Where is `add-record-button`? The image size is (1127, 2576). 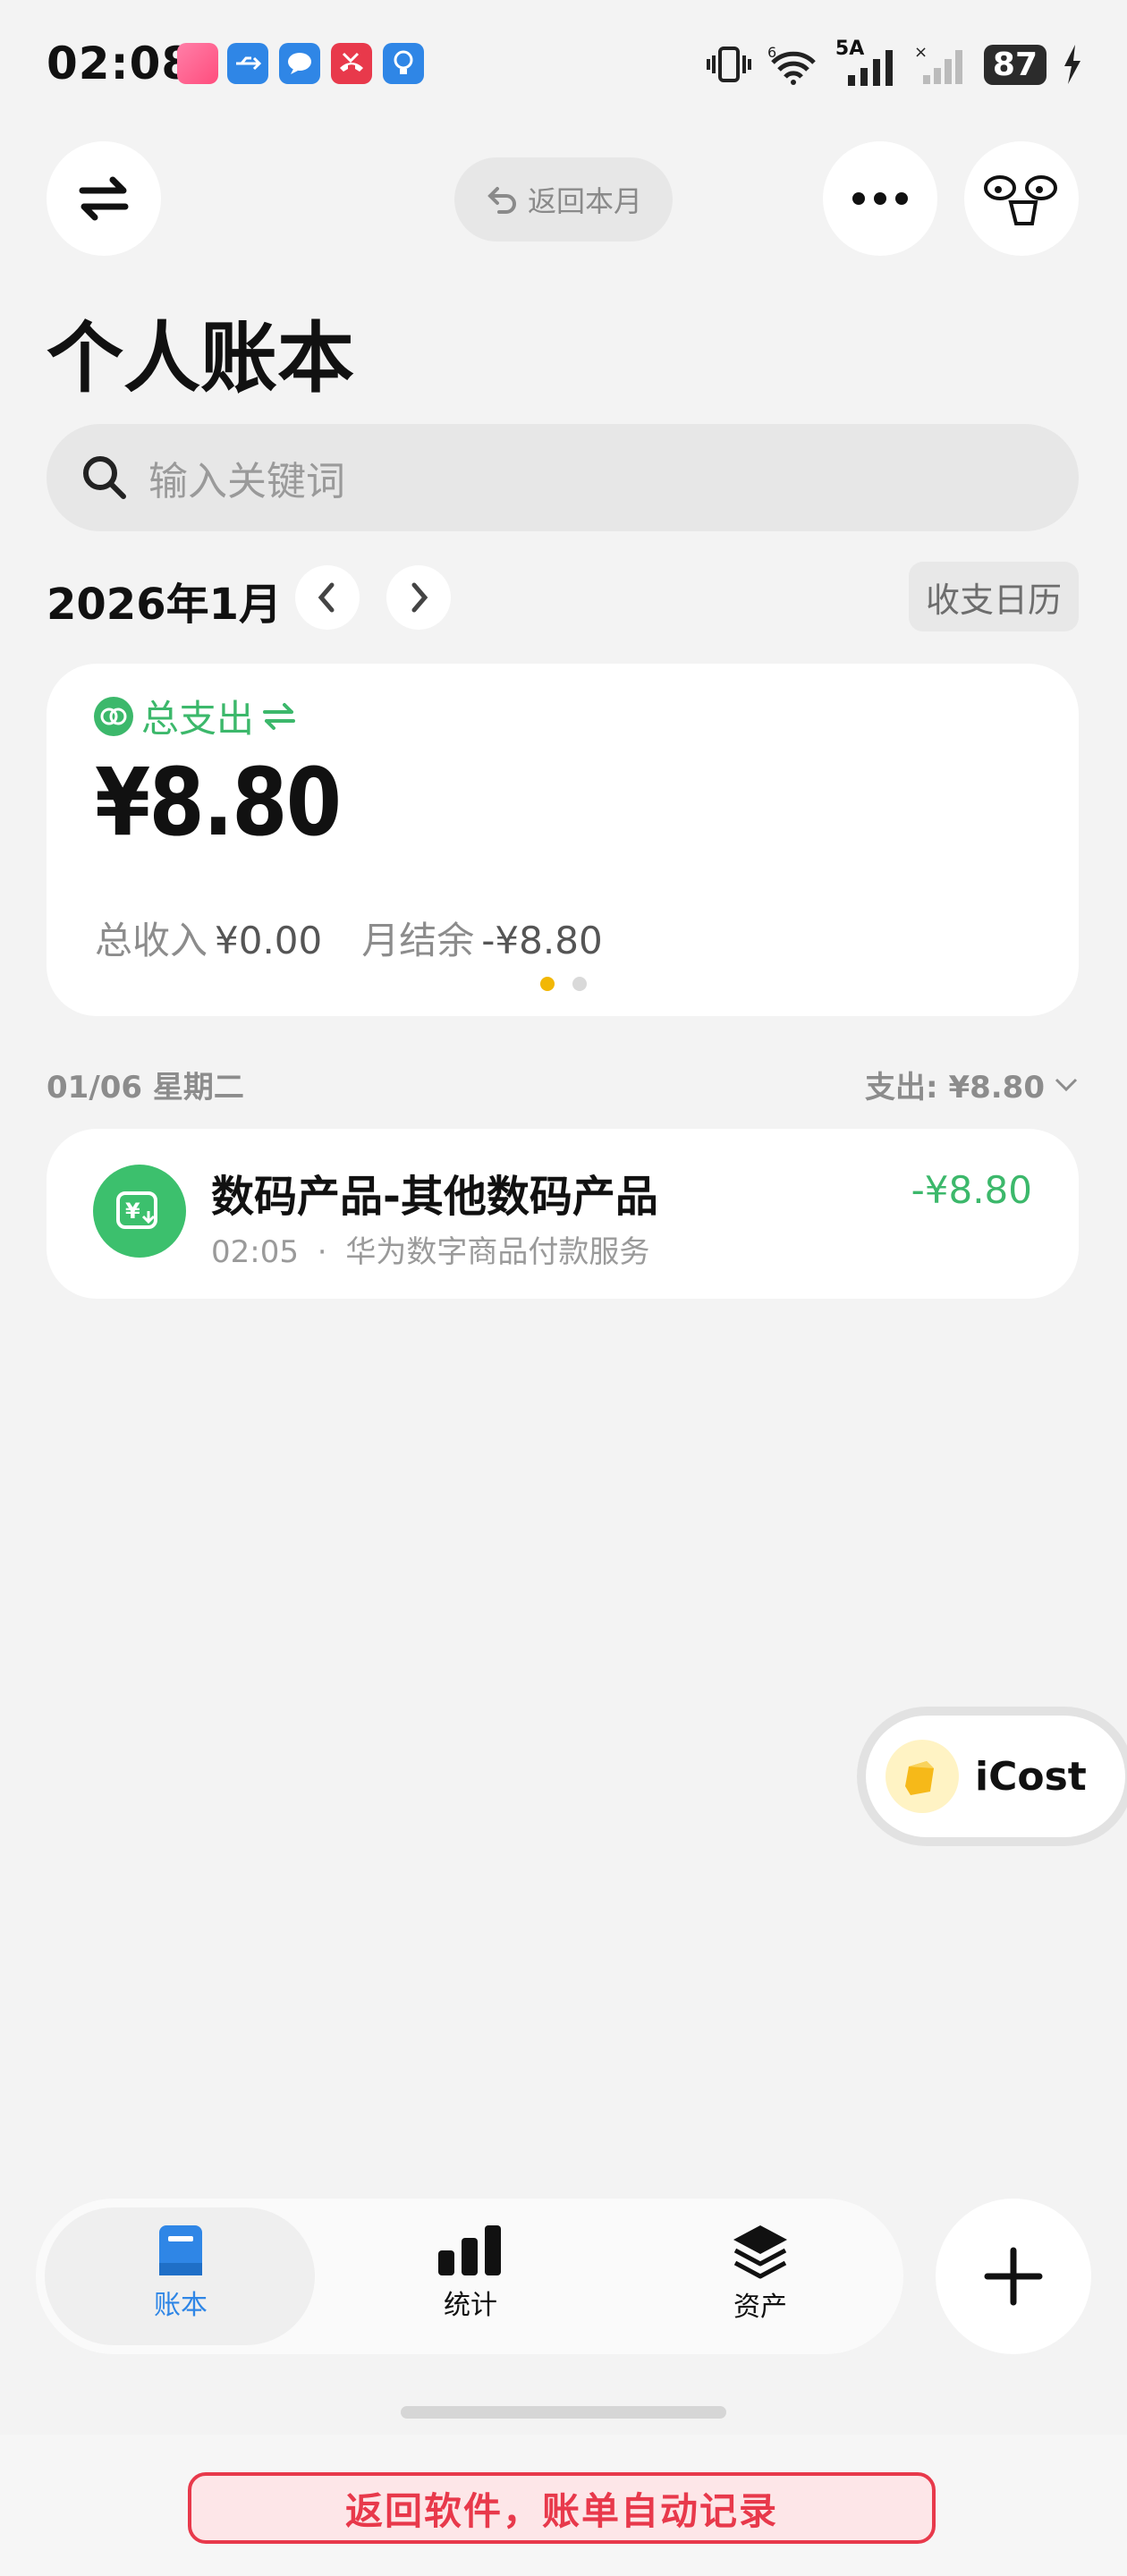
add-record-button is located at coordinates (1013, 2276).